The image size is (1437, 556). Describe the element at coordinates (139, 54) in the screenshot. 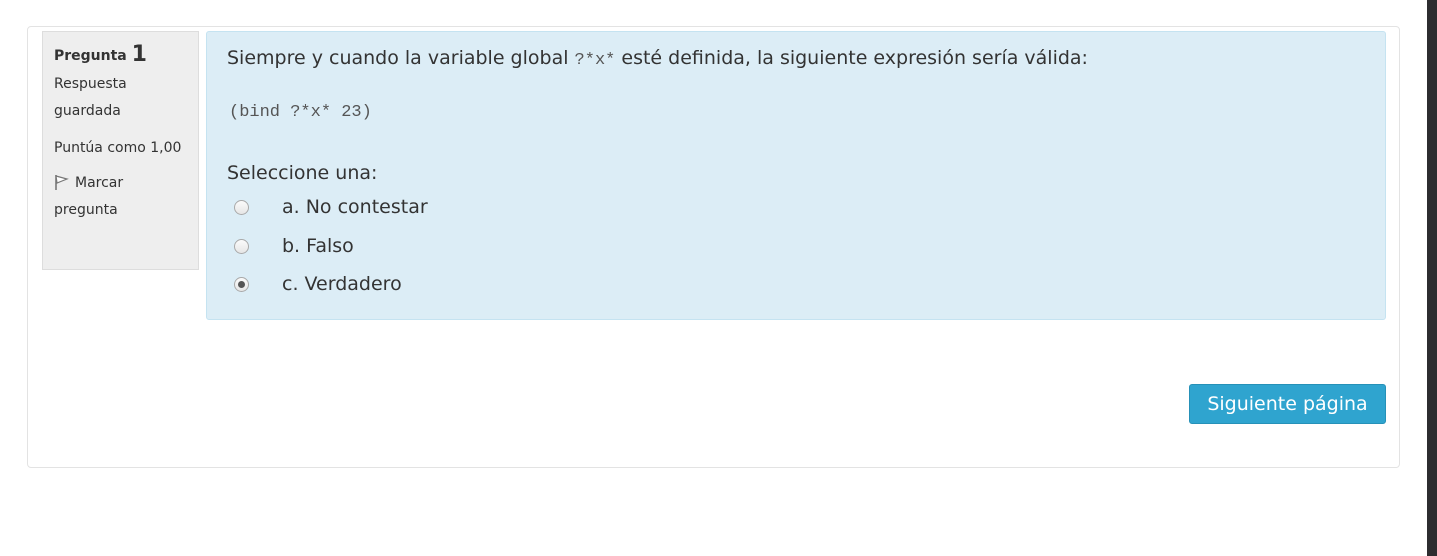

I see `question-number: 1` at that location.